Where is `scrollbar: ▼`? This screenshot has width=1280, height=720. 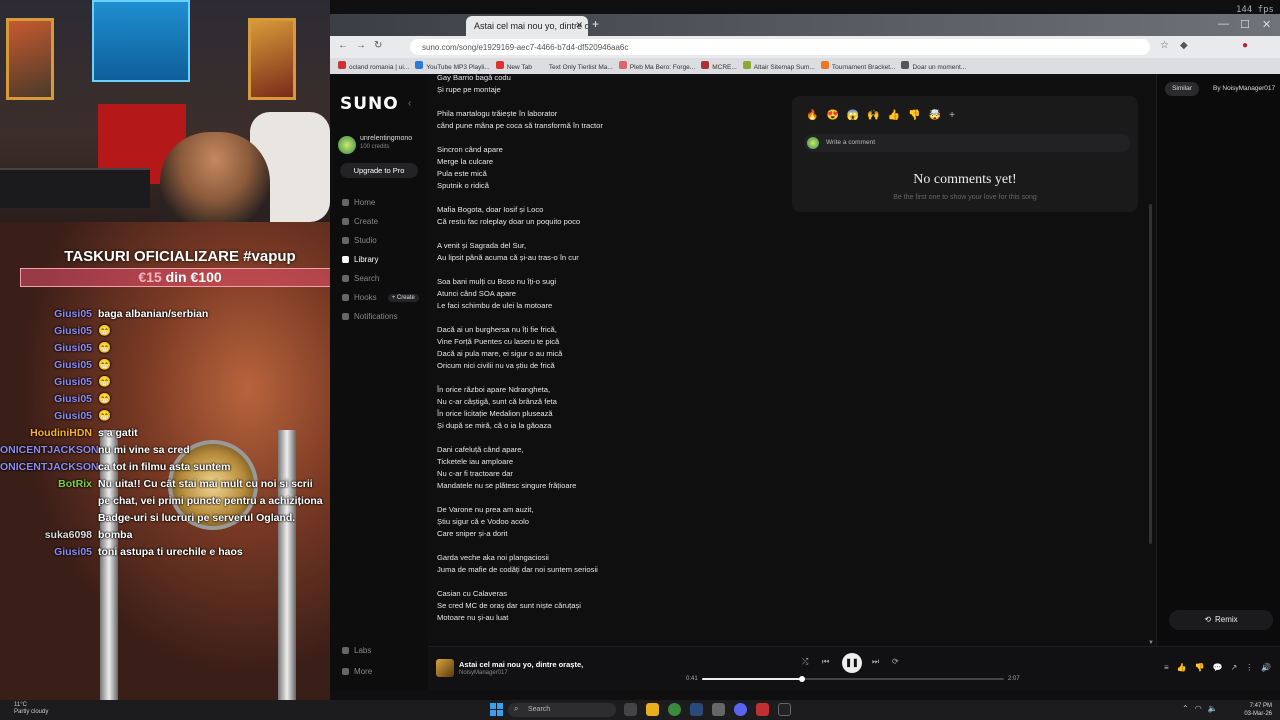
scrollbar: ▼ is located at coordinates (1151, 360).